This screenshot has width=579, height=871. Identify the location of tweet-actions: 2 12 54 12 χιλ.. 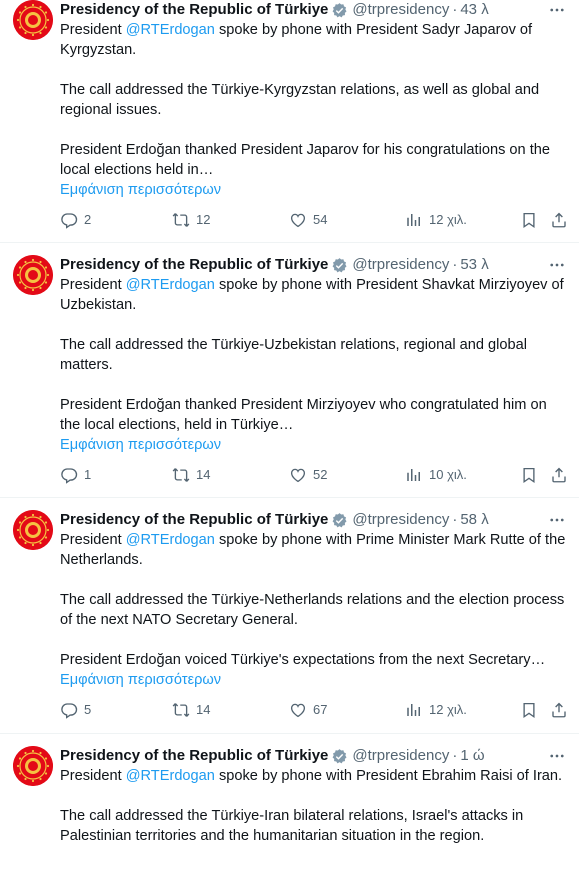
(314, 220).